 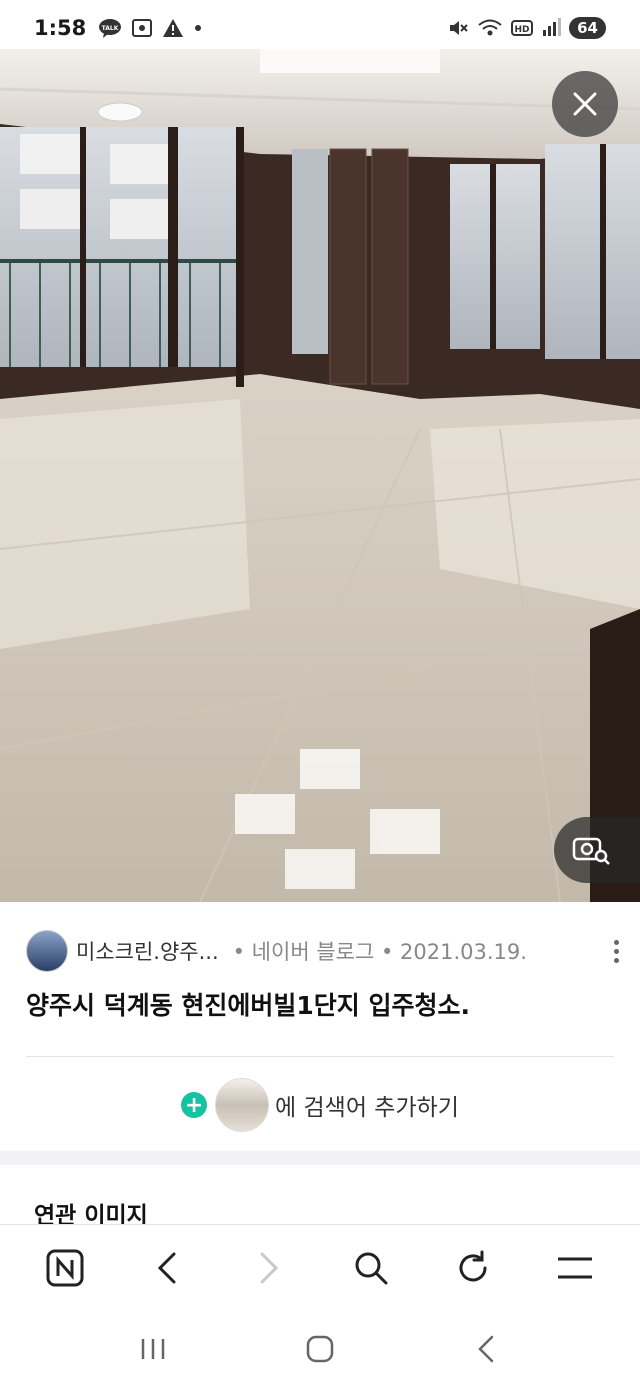 I want to click on signal-icon, so click(x=552, y=27).